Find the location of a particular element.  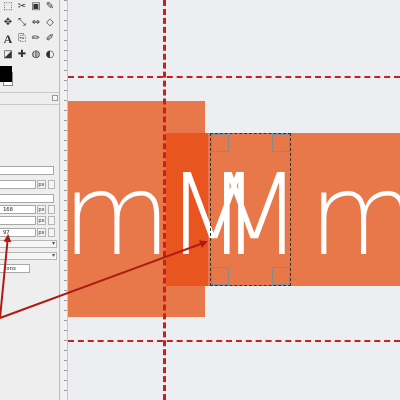

foreground-color-swatch is located at coordinates (6, 74).